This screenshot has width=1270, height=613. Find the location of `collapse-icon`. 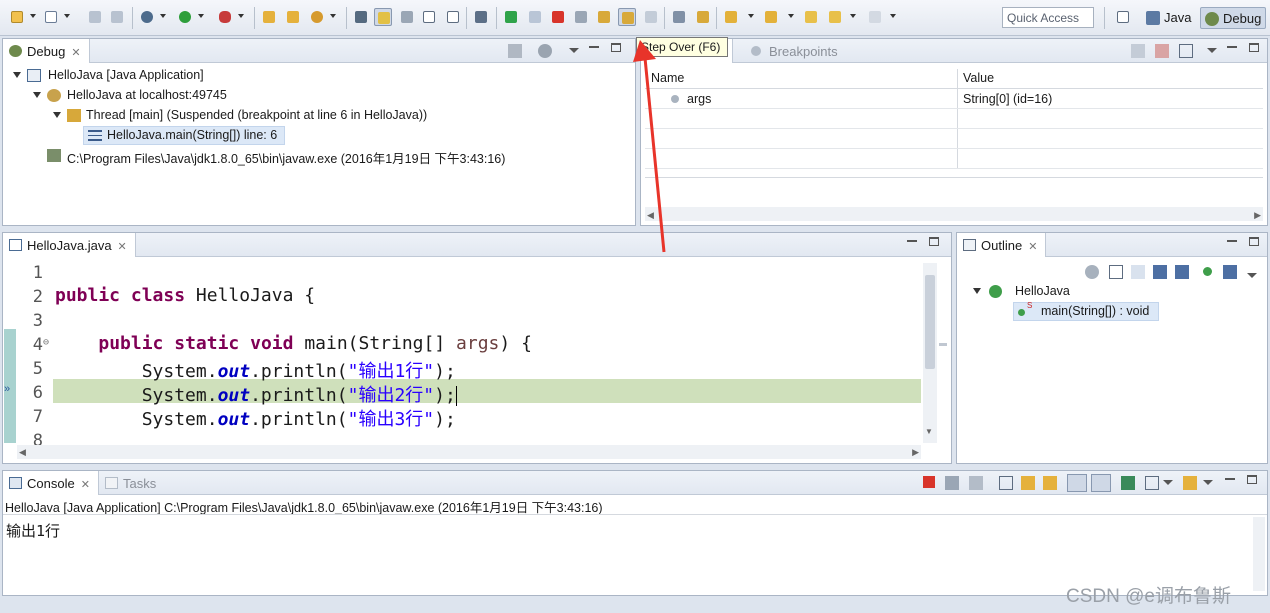

collapse-icon is located at coordinates (545, 51).